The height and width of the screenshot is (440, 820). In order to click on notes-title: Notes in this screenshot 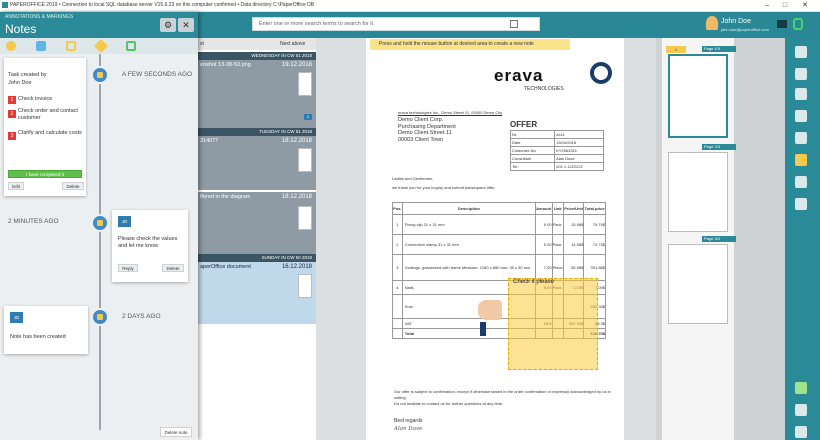, I will do `click(21, 29)`.